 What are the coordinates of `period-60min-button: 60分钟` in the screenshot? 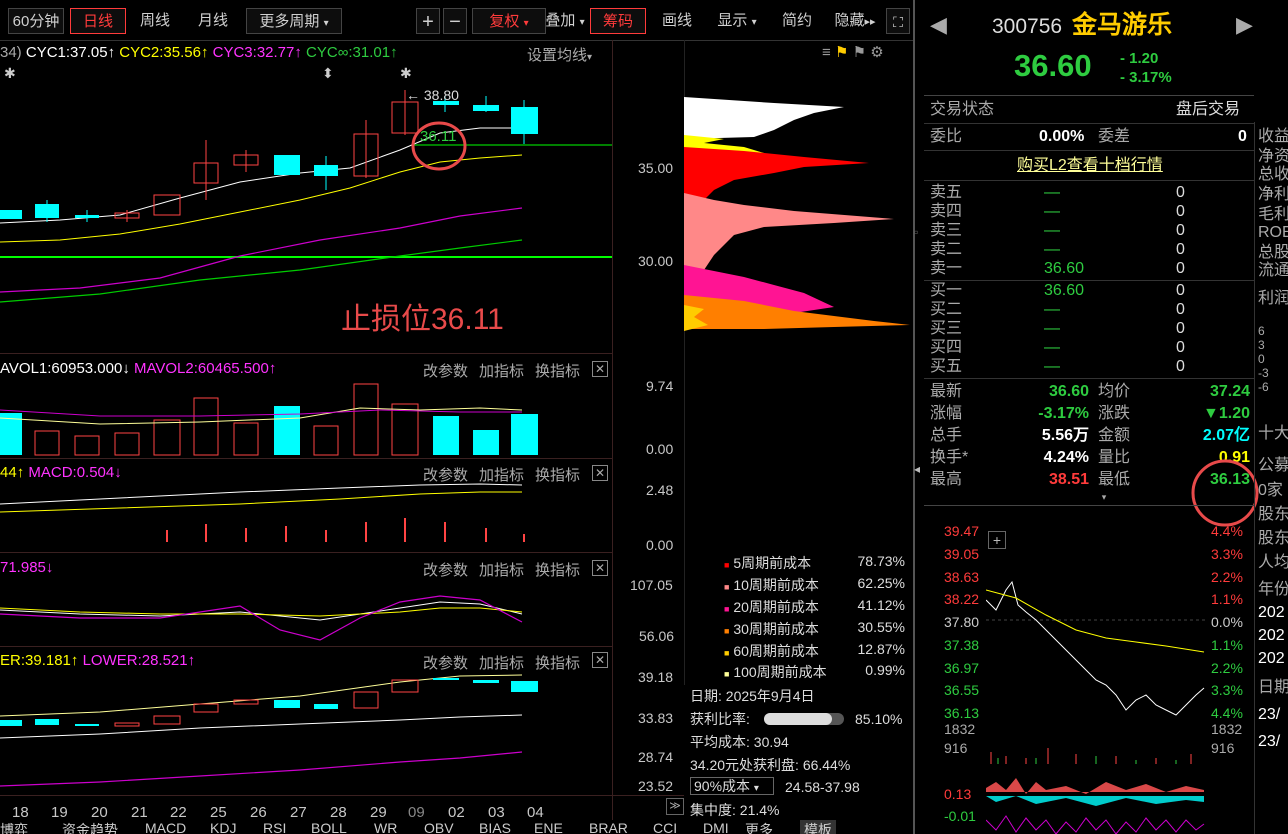 It's located at (36, 21).